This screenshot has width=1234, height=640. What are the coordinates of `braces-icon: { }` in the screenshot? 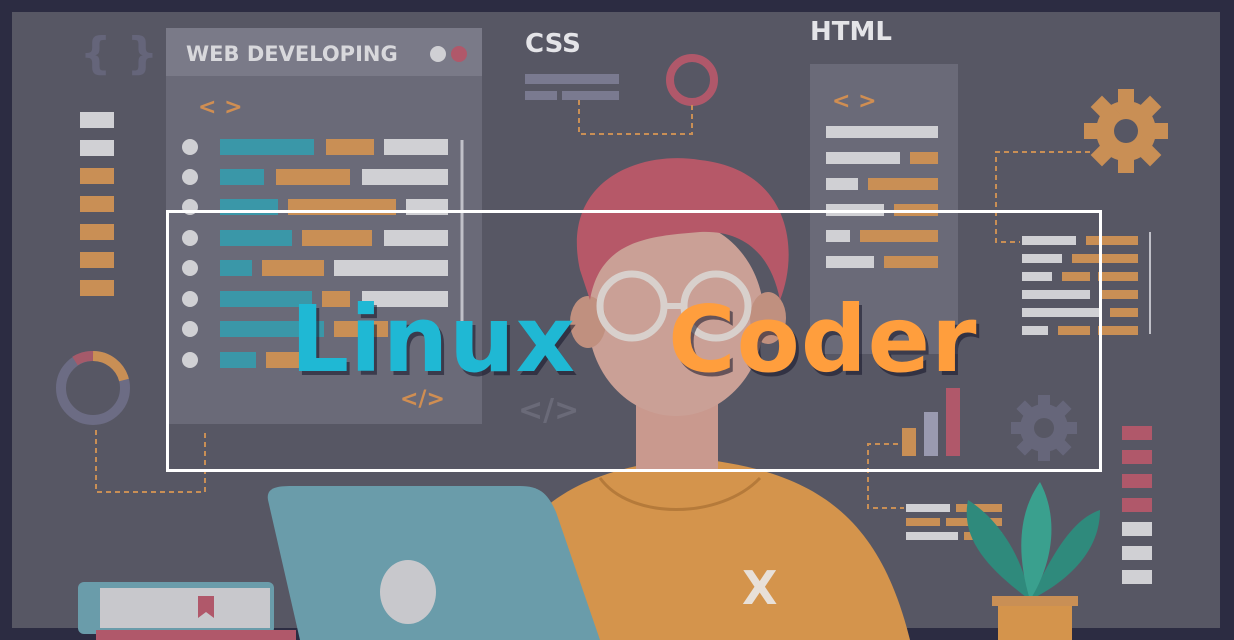 It's located at (119, 53).